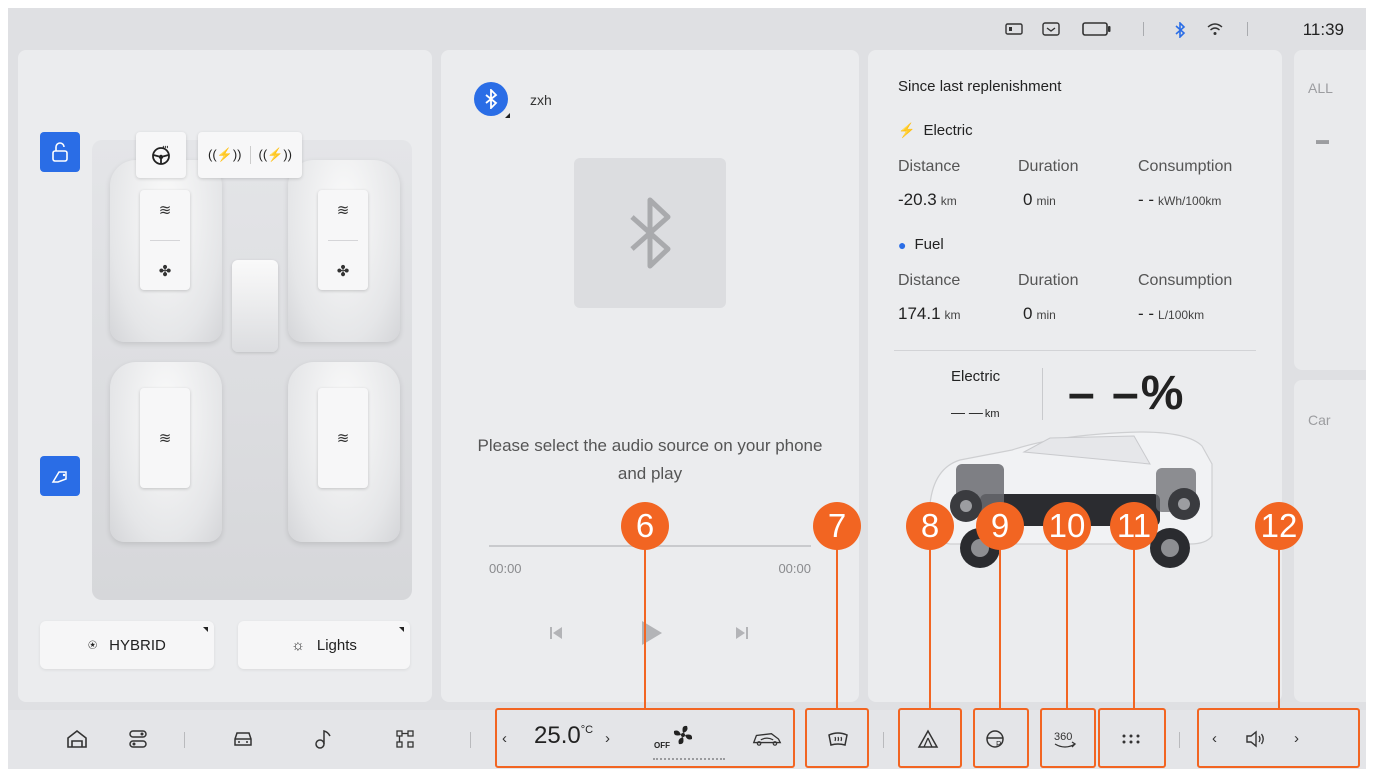  Describe the element at coordinates (1097, 30) in the screenshot. I see `battery-icon` at that location.